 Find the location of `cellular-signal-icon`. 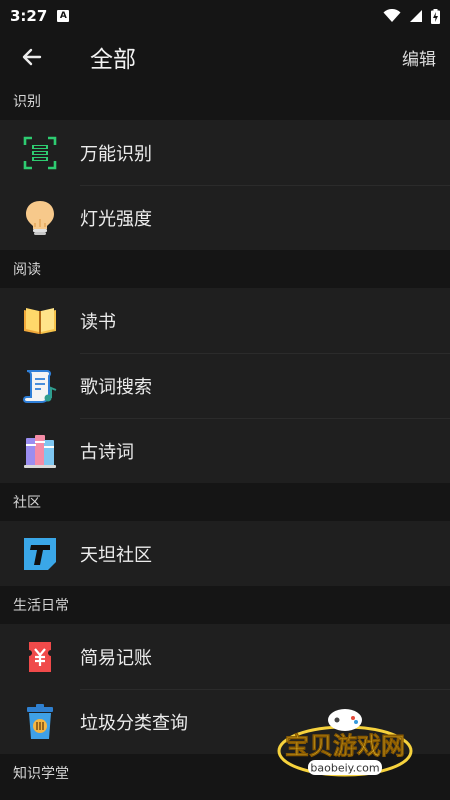

cellular-signal-icon is located at coordinates (416, 16).